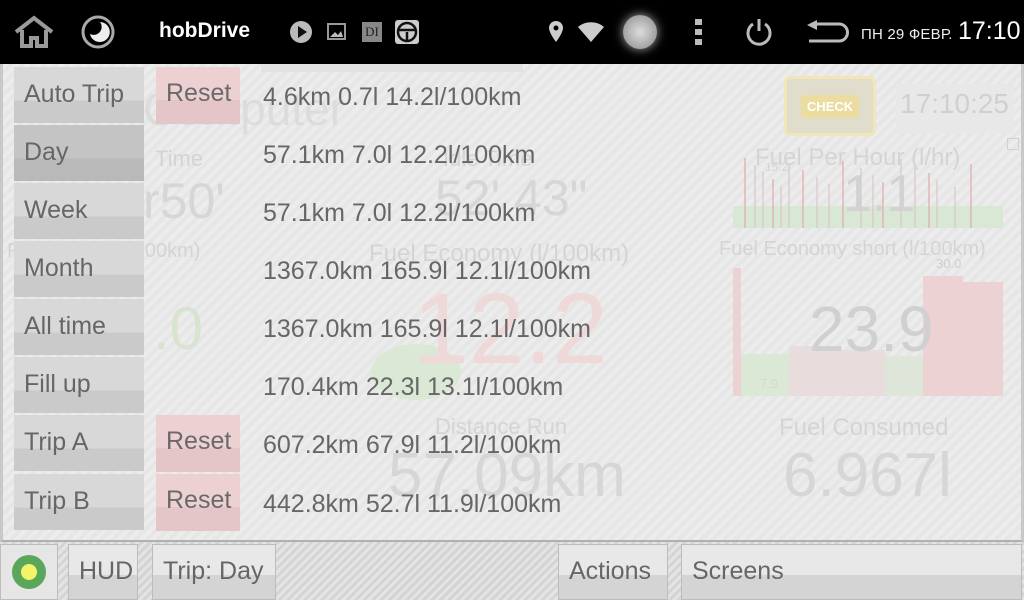 The height and width of the screenshot is (600, 1024). What do you see at coordinates (205, 30) in the screenshot?
I see `app-title: hobDrive` at bounding box center [205, 30].